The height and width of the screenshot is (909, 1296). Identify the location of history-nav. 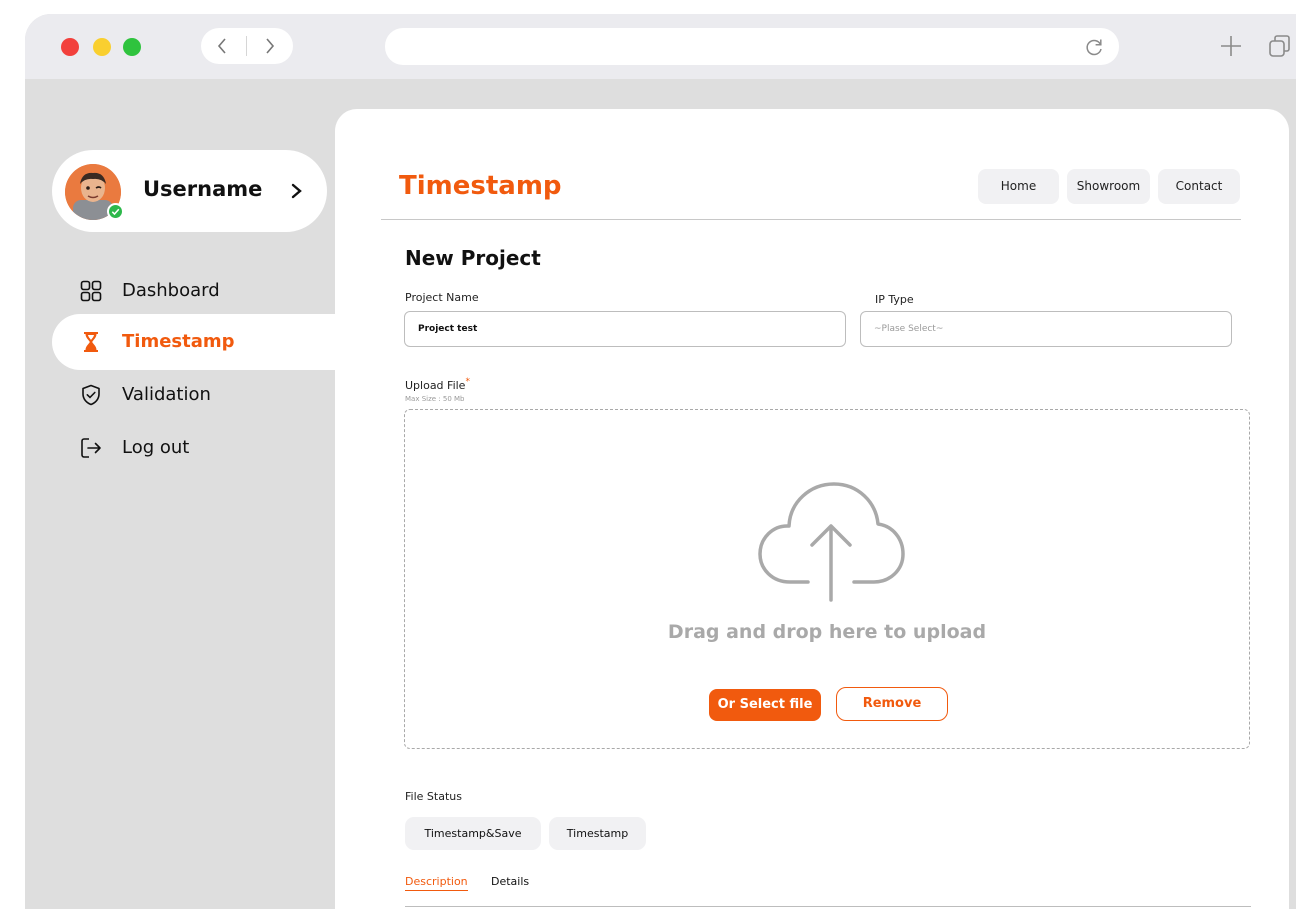
(247, 46).